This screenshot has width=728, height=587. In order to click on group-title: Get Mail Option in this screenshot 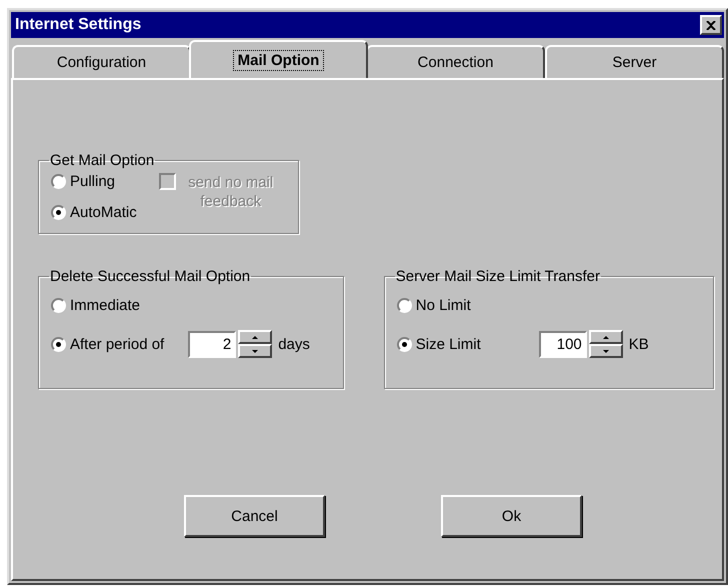, I will do `click(102, 160)`.